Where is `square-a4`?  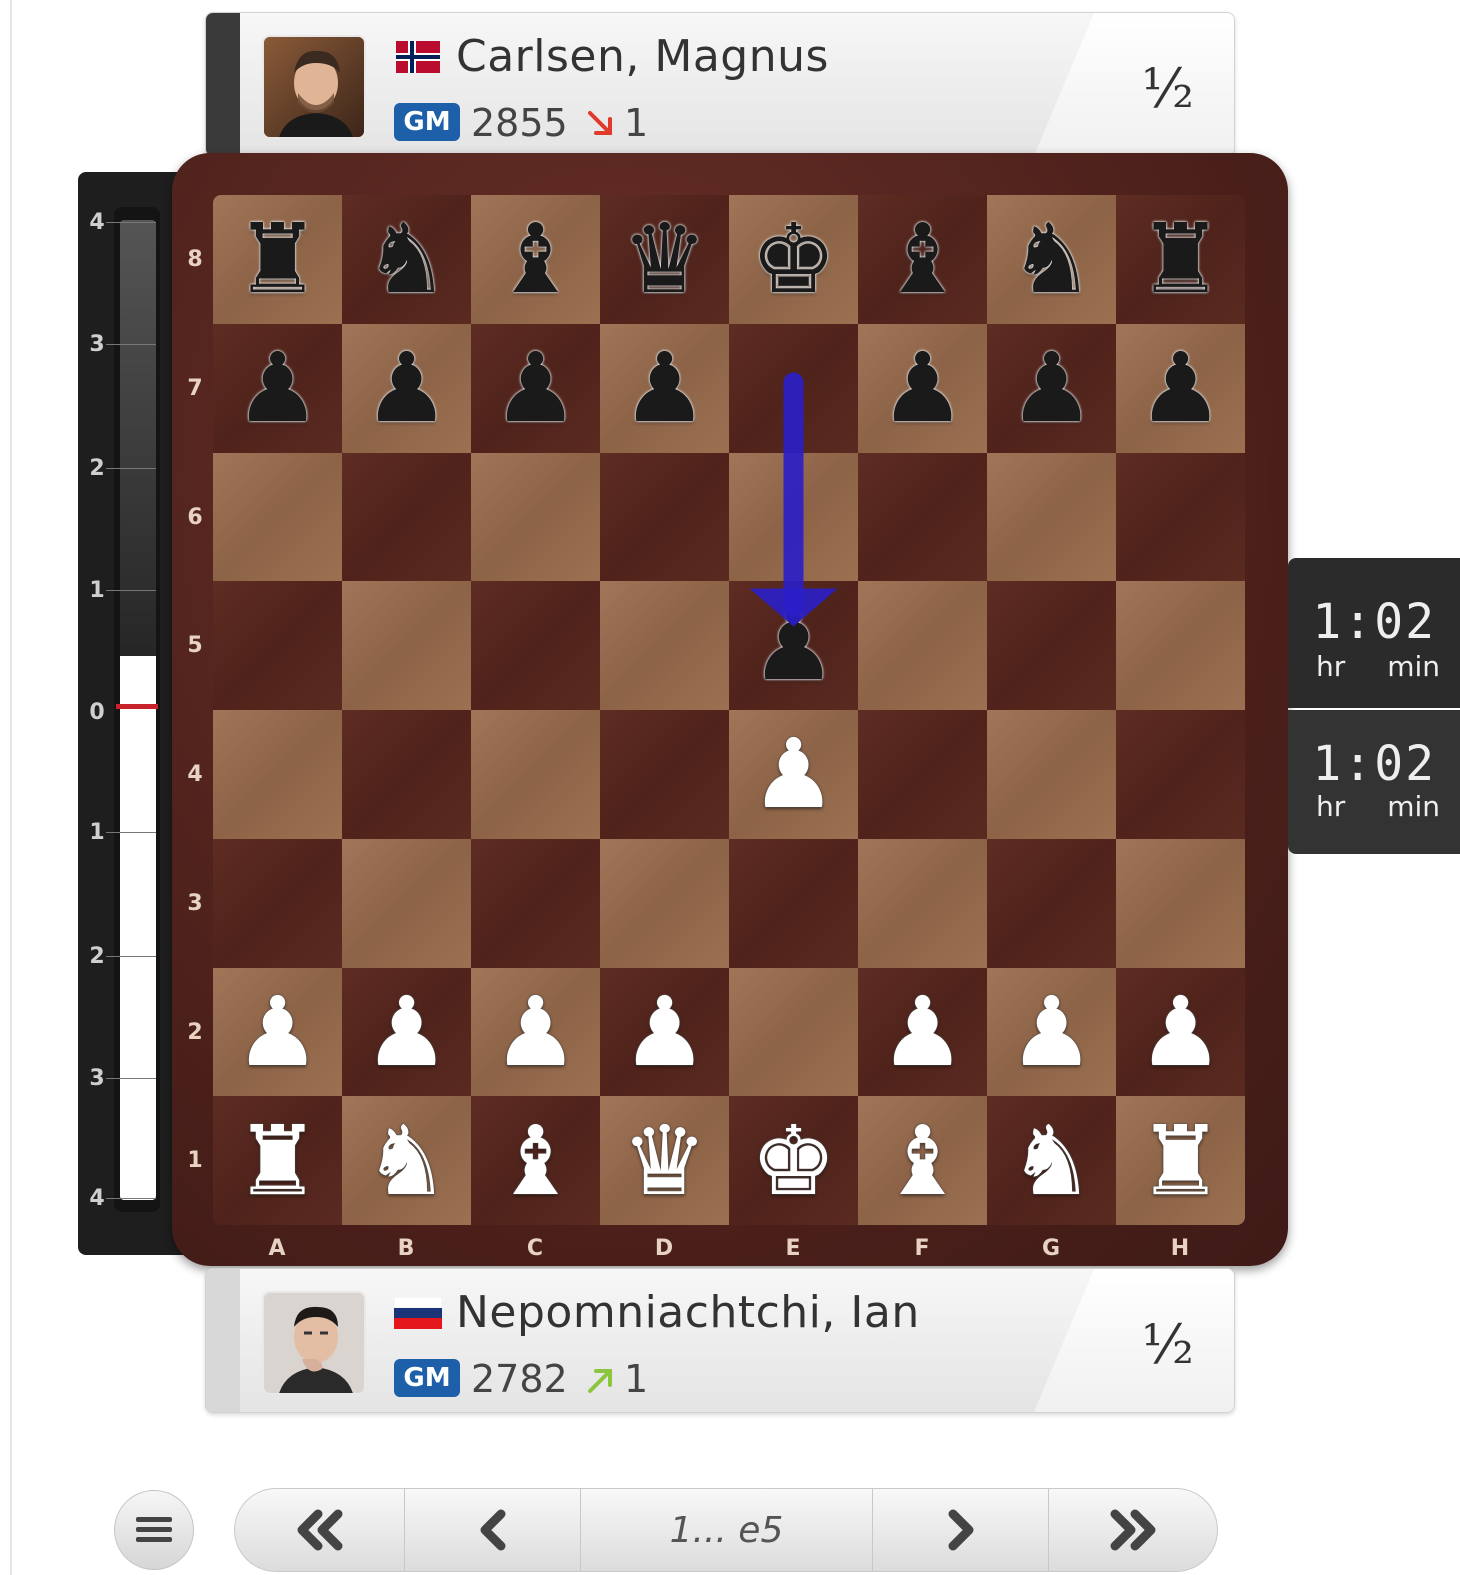
square-a4 is located at coordinates (277, 774).